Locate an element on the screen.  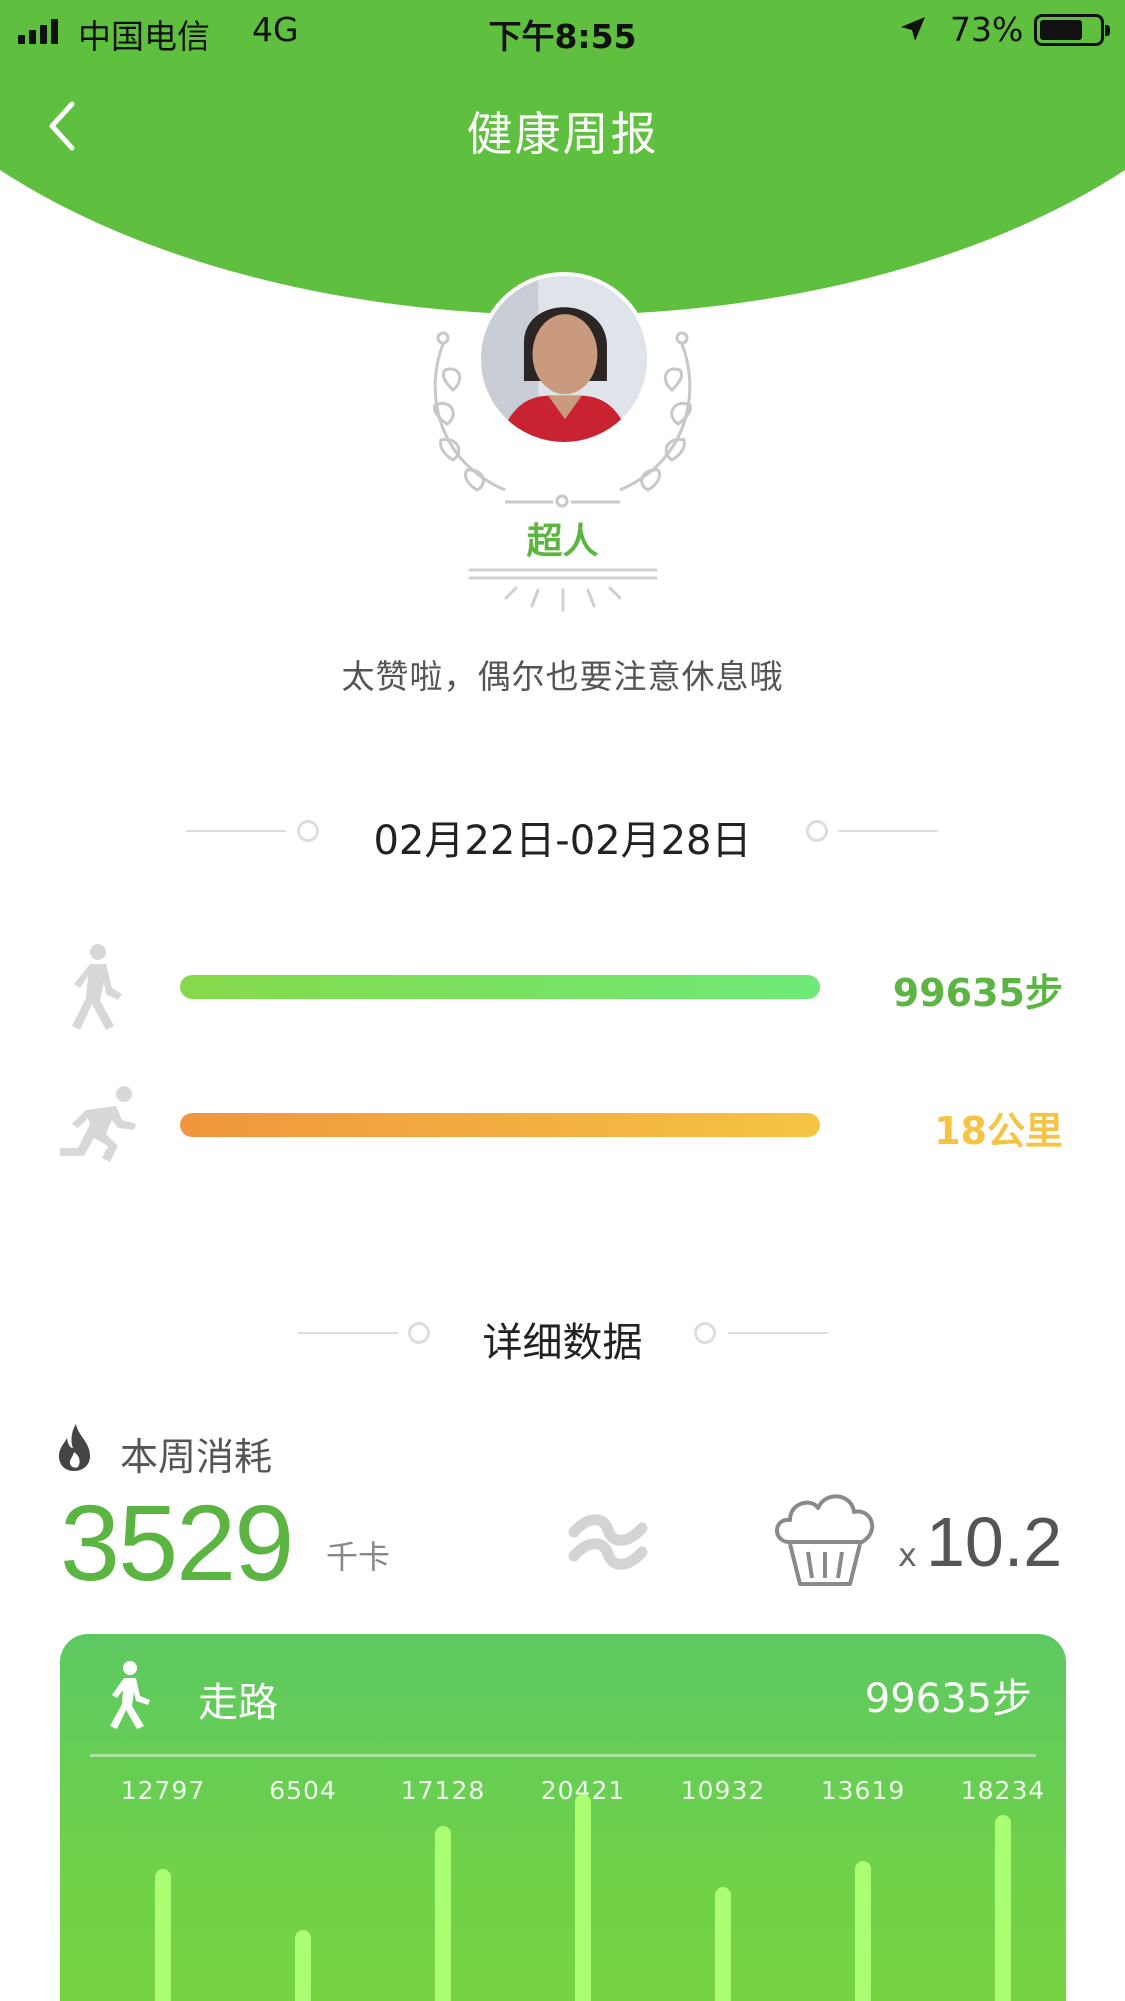
day-steps-label: 13619 is located at coordinates (863, 1790).